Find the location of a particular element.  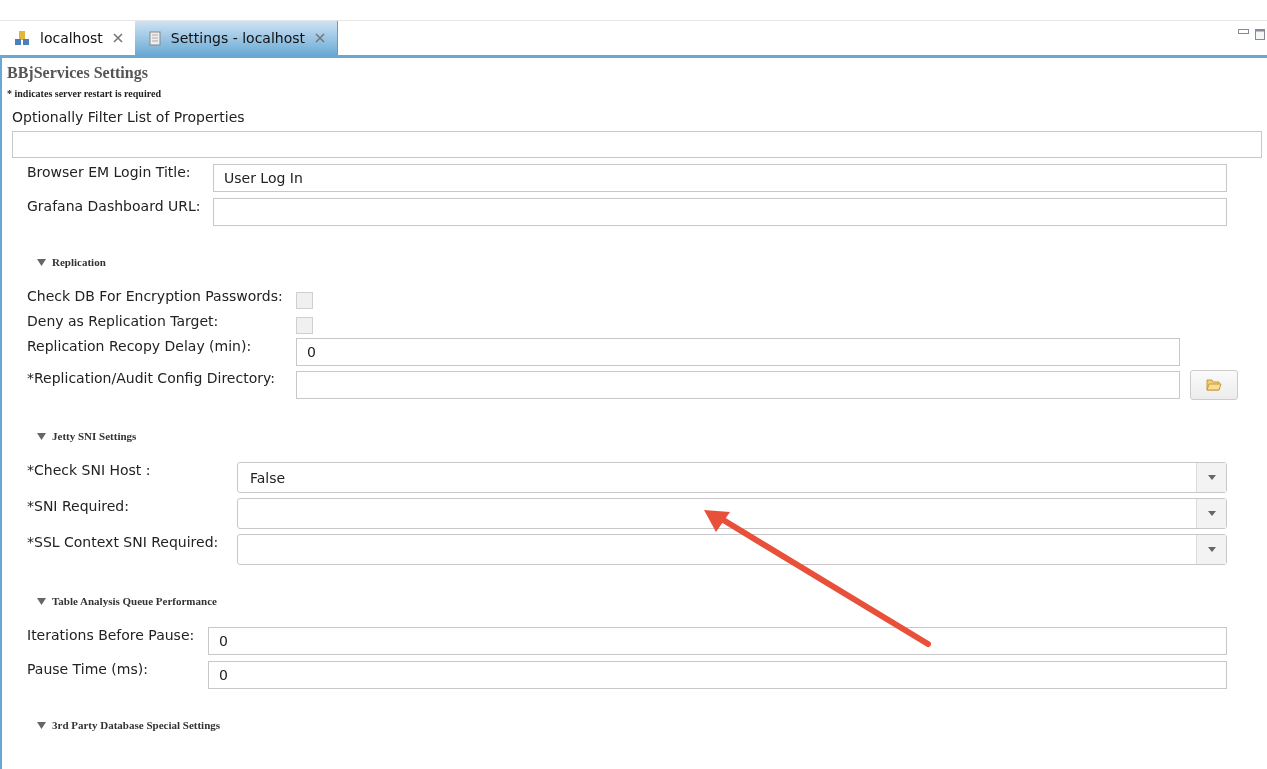

field-label: Pause Time (ms): is located at coordinates (88, 669).